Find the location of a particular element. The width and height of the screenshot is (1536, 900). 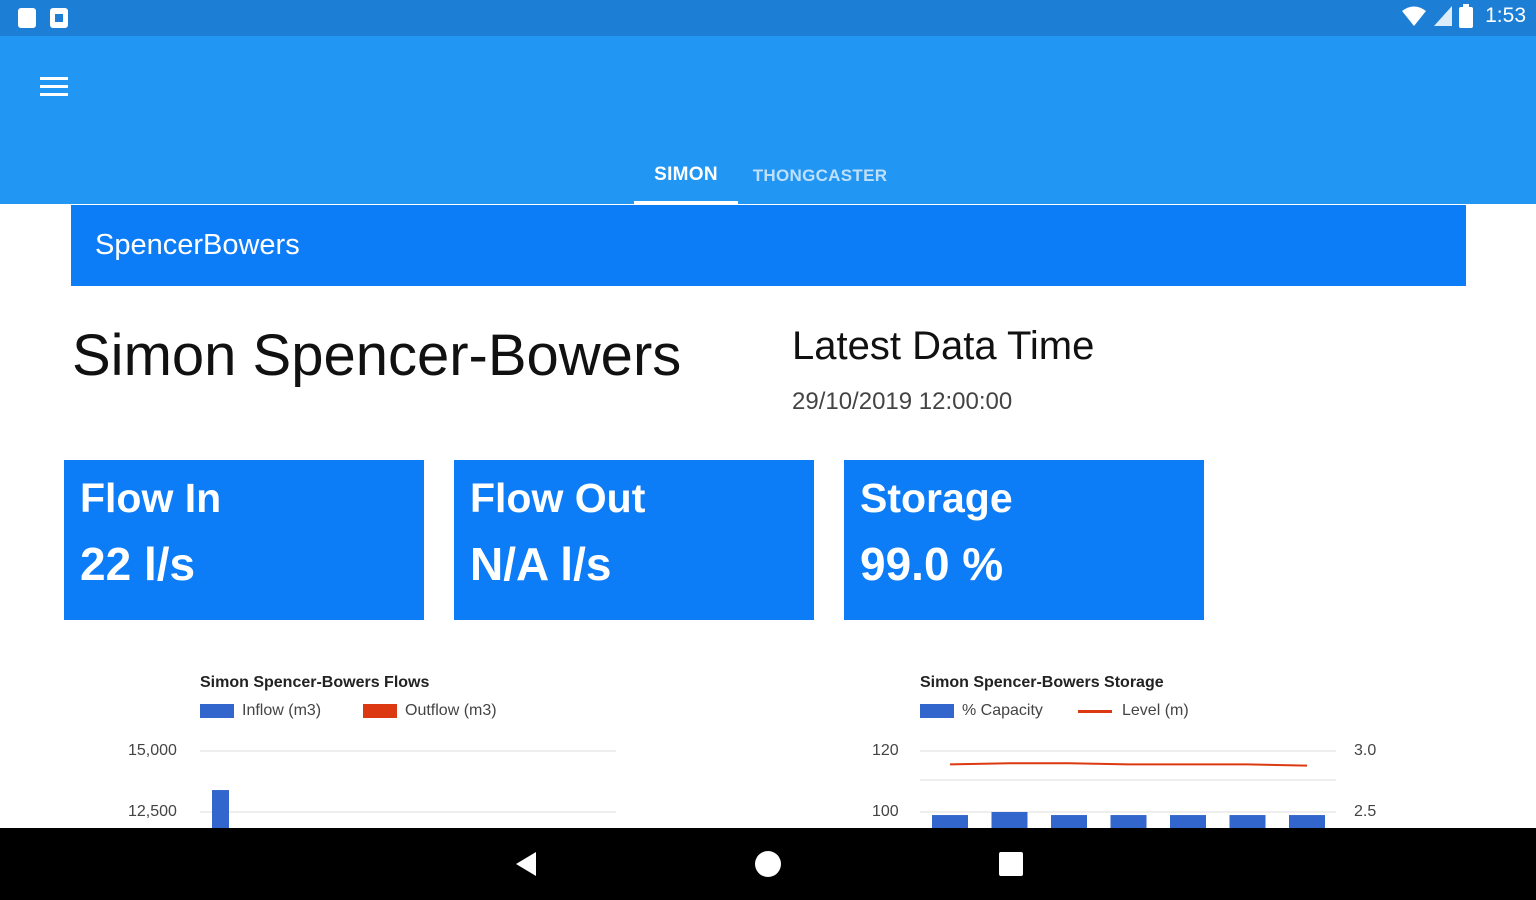

back-icon is located at coordinates (526, 864).